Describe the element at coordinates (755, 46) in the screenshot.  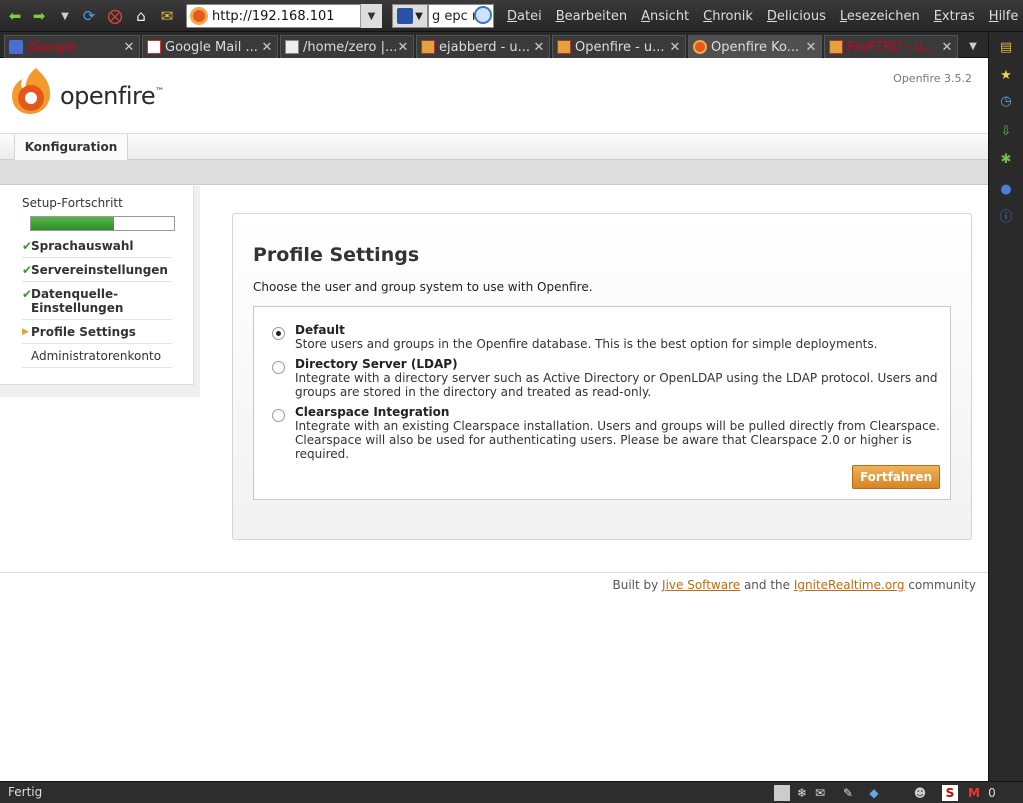
I see `tab-openfire-konfiguration: Openfire Ko... ✕` at that location.